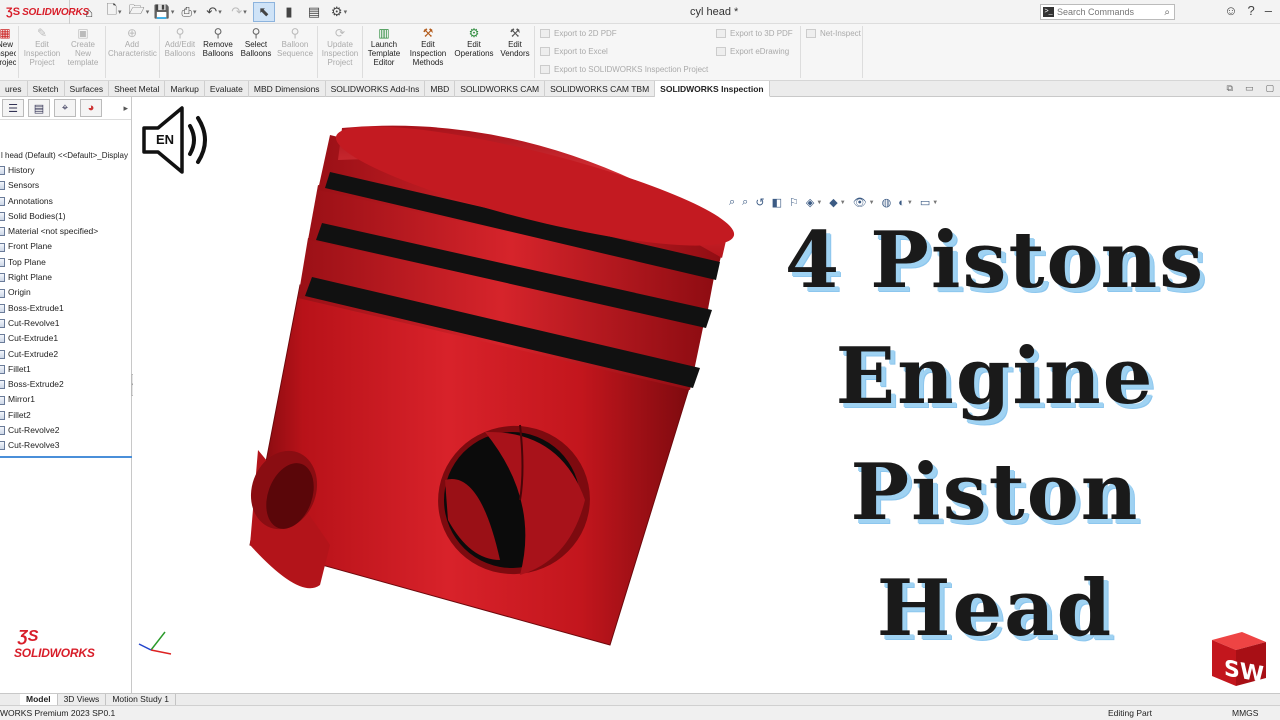  I want to click on ribbon-label: New Inspection Project, so click(8, 53).